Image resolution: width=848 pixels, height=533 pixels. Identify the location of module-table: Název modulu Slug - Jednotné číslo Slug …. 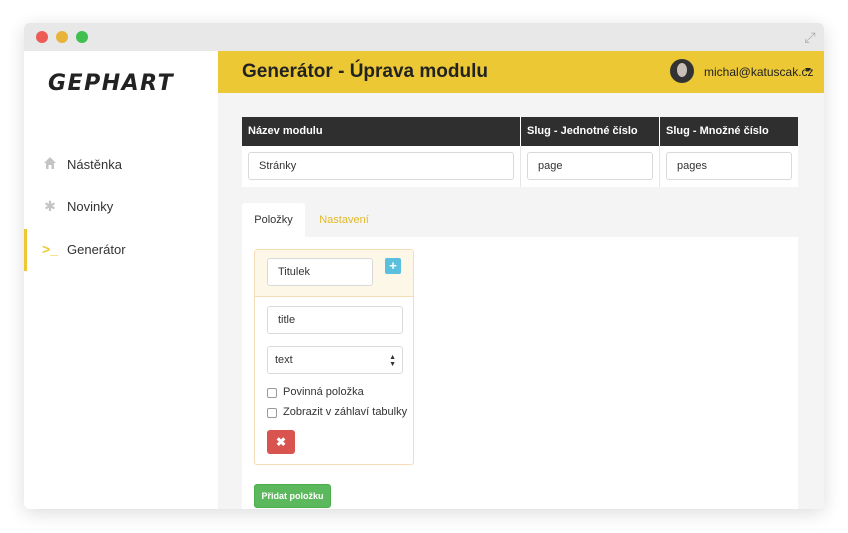
(520, 152).